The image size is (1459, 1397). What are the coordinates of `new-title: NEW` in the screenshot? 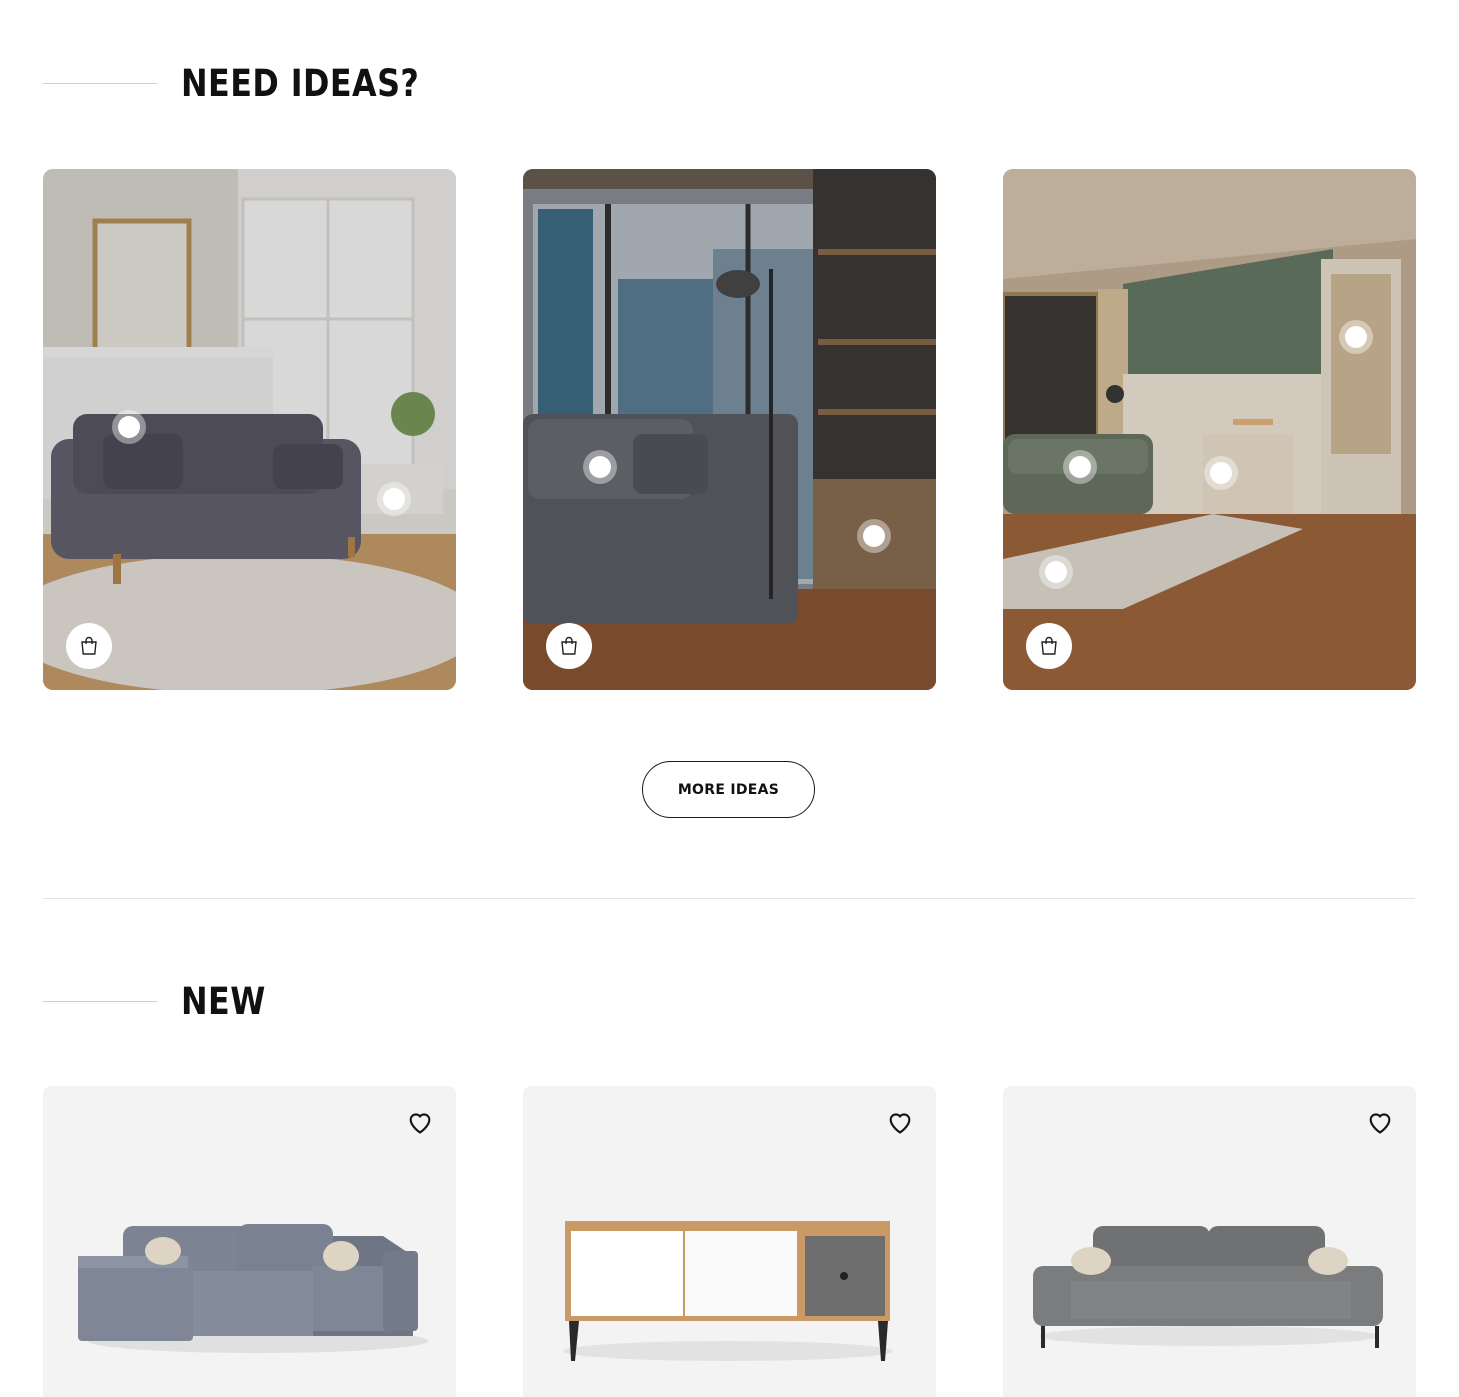 It's located at (223, 1001).